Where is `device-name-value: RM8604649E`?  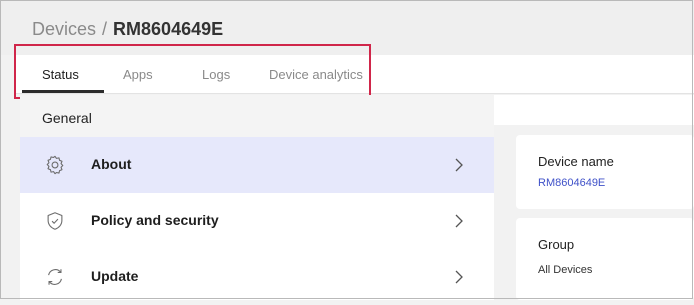 device-name-value: RM8604649E is located at coordinates (571, 183).